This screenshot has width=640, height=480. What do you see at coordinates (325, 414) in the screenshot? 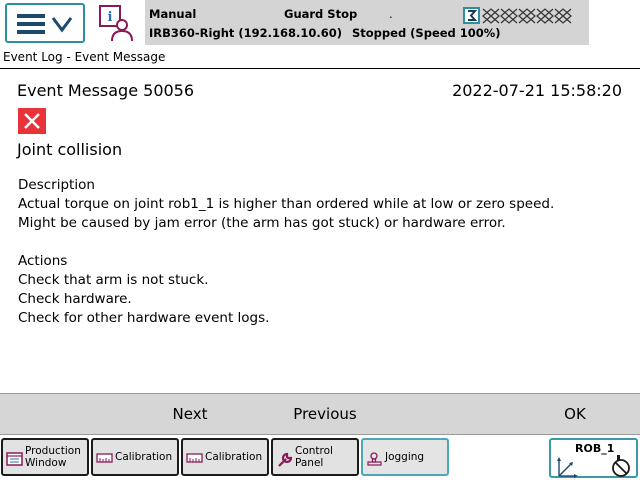
I see `previous-button: Previous` at bounding box center [325, 414].